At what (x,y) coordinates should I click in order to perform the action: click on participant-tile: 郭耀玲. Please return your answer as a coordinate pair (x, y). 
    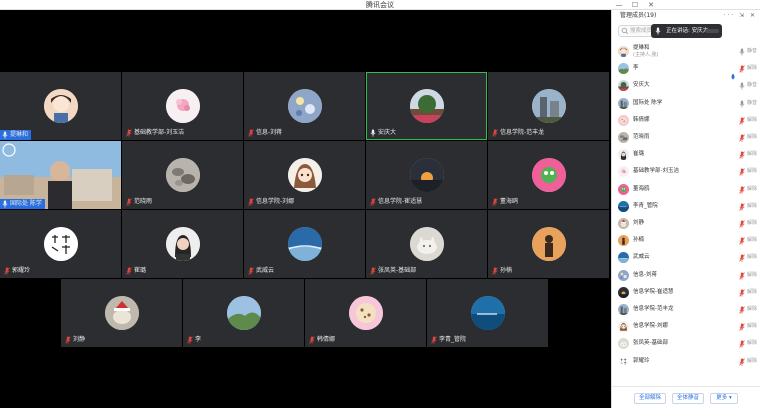
    Looking at the image, I should click on (60, 244).